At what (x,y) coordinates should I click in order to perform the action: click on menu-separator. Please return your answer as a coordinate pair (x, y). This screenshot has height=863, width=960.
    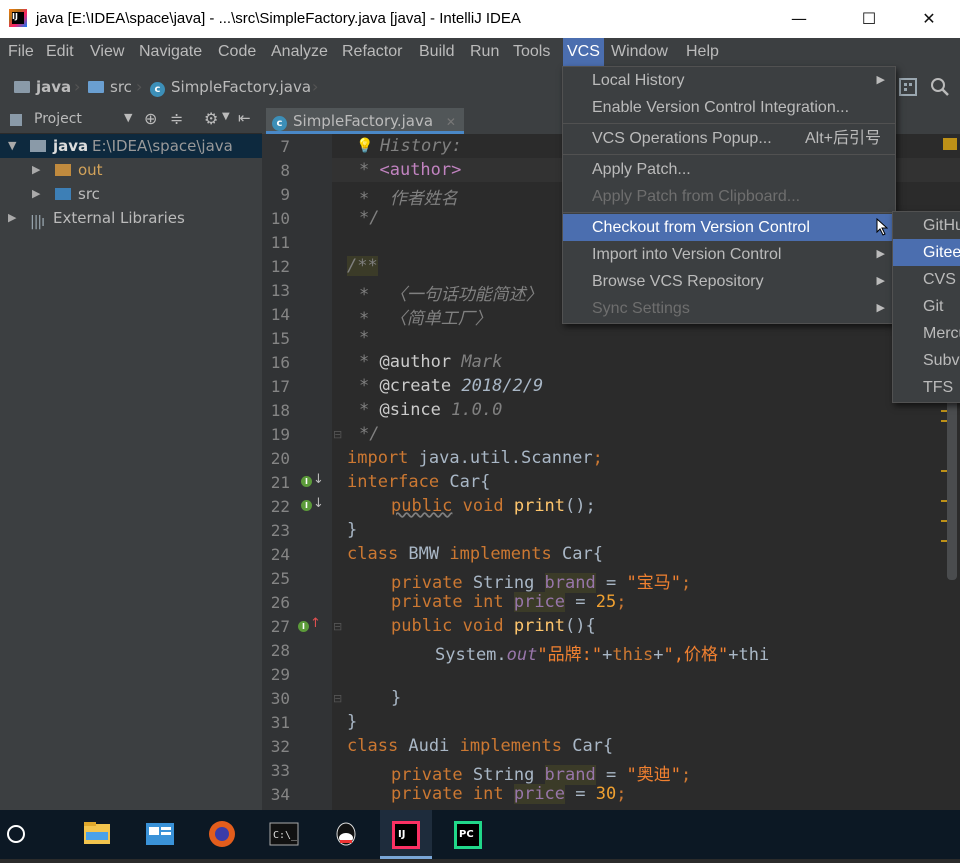
    Looking at the image, I should click on (729, 212).